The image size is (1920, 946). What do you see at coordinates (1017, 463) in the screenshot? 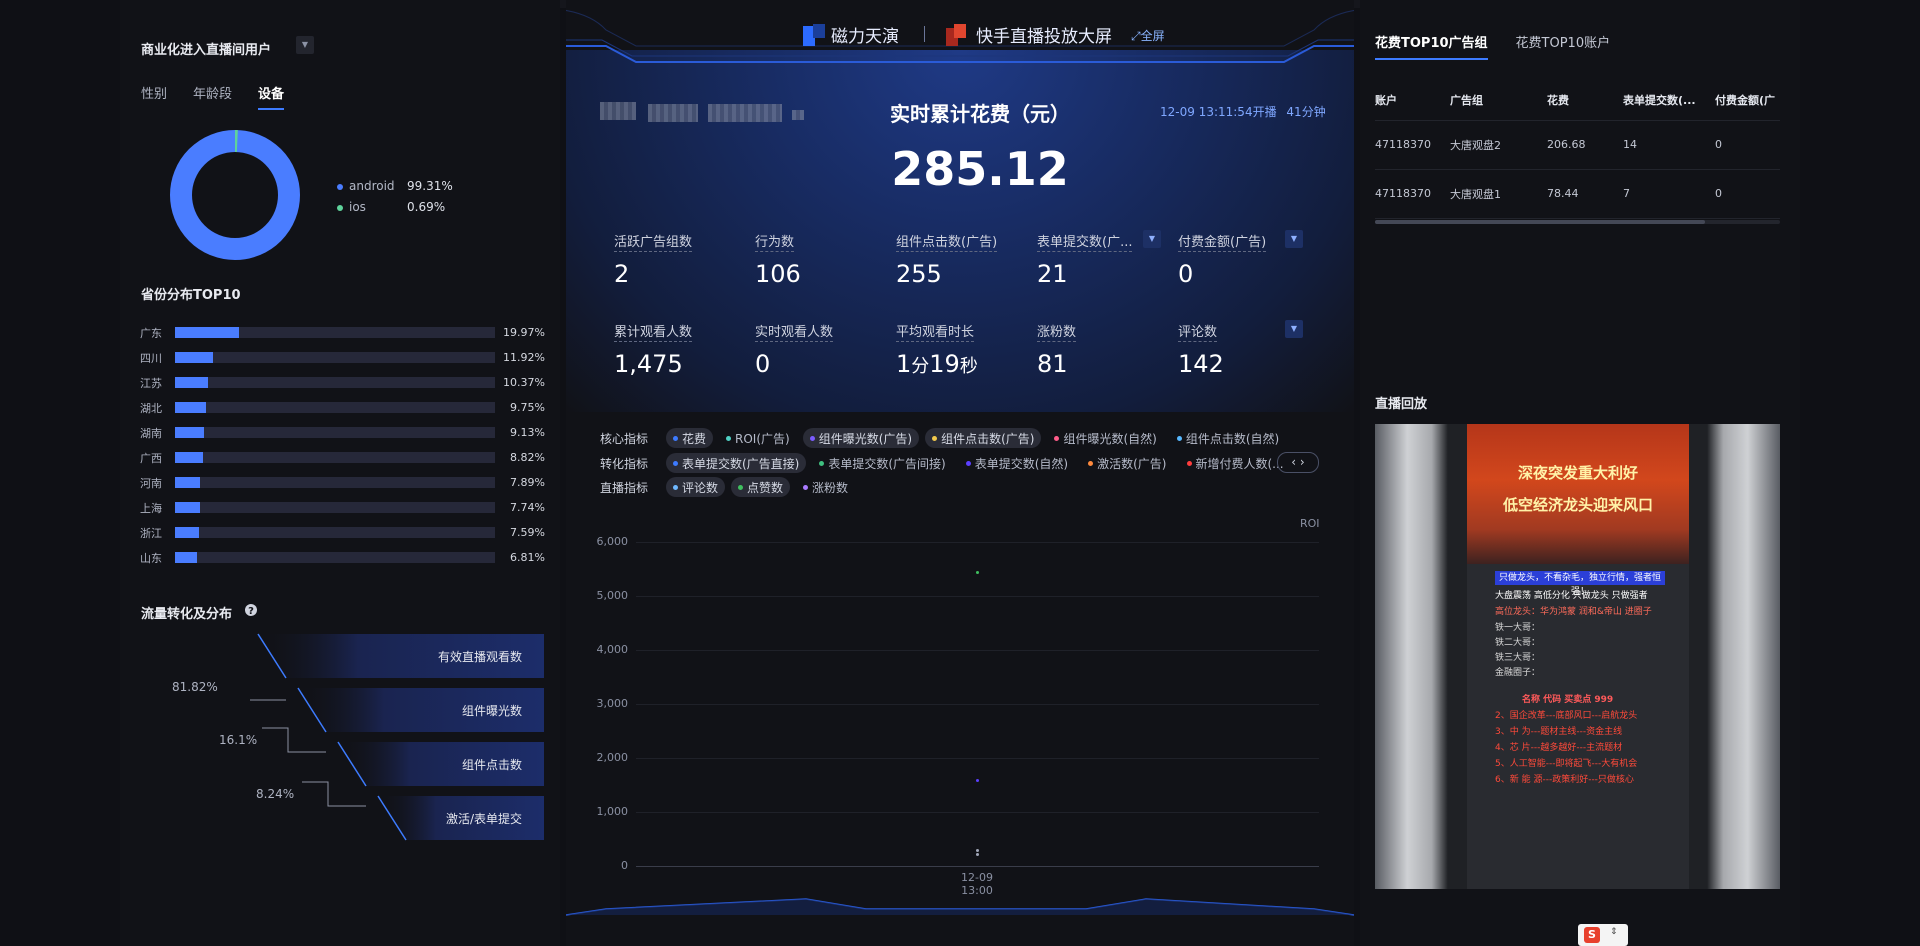
I see `indicator-chip: 表单提交数(自然)` at bounding box center [1017, 463].